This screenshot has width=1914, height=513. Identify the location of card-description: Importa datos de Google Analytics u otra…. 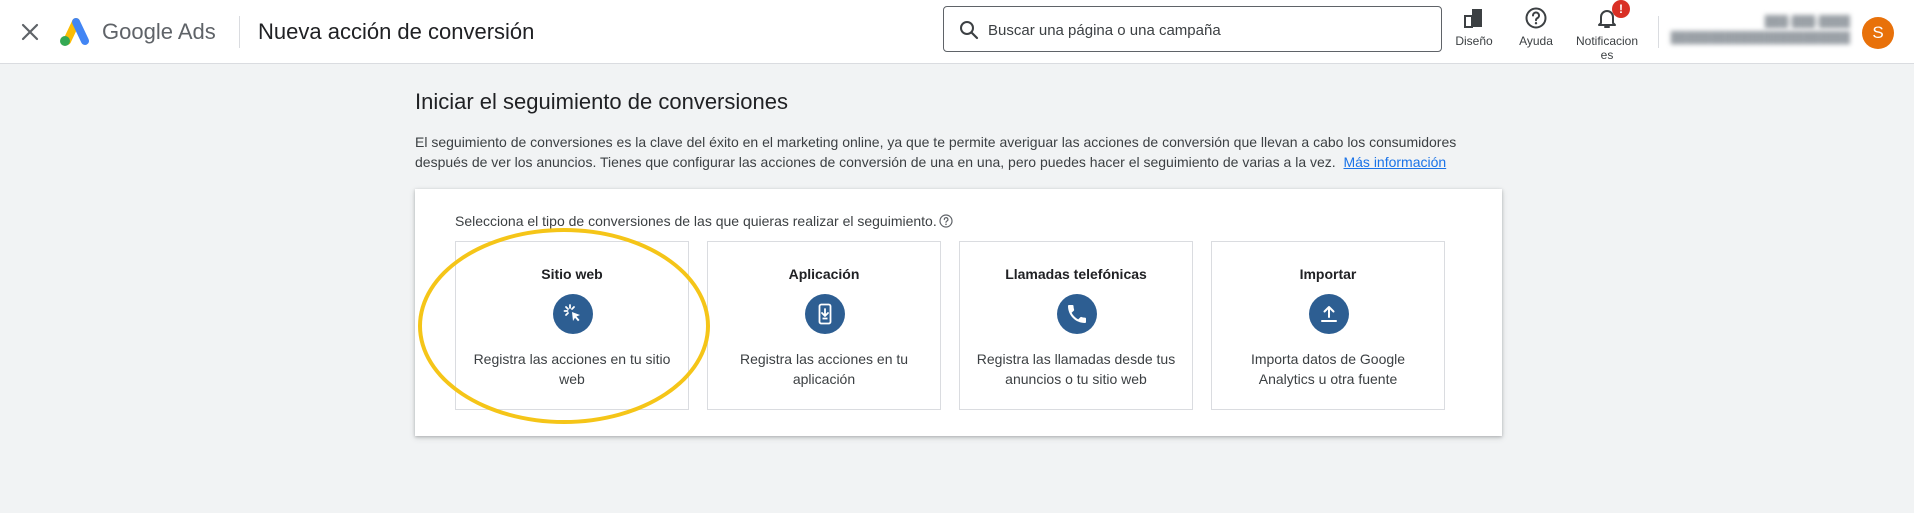
(1328, 369).